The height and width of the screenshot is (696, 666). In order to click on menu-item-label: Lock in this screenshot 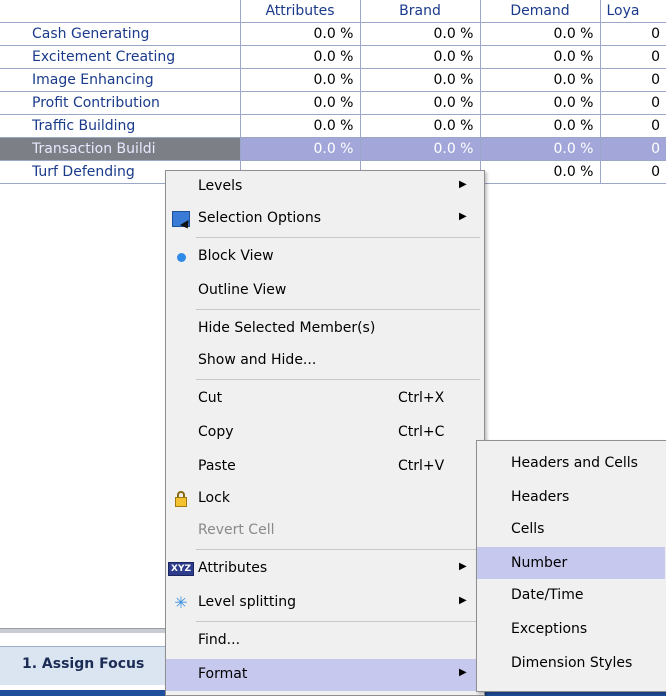, I will do `click(214, 498)`.